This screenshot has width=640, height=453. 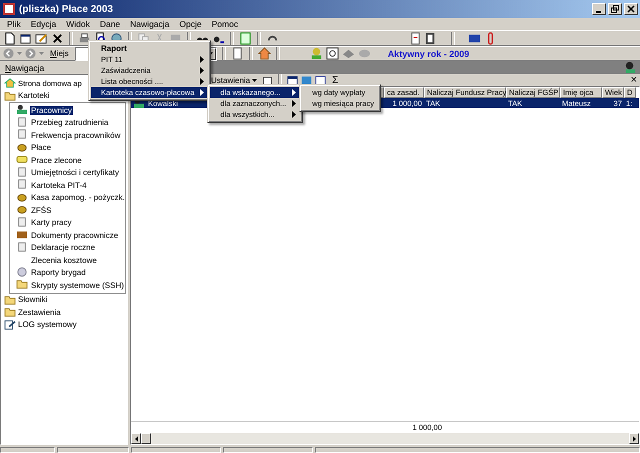 I want to click on tag-icon, so click(x=22, y=159).